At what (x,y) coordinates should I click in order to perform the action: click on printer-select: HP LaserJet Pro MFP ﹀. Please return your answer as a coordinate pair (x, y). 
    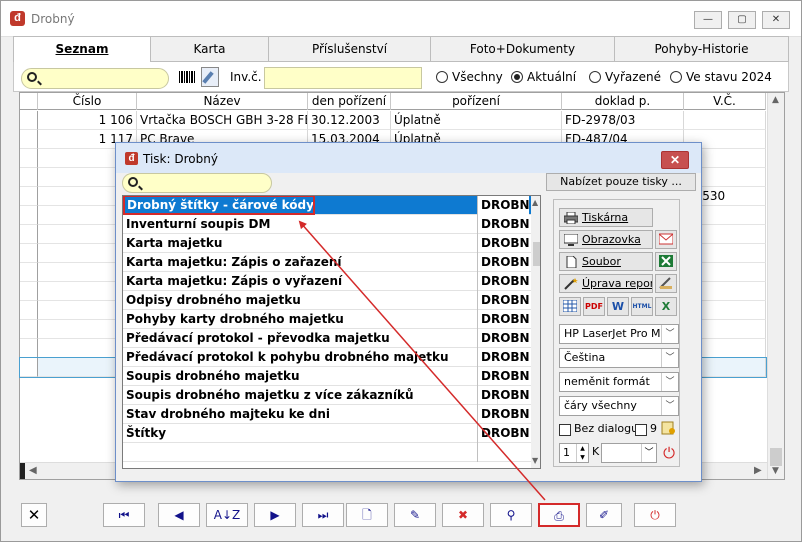
    Looking at the image, I should click on (619, 334).